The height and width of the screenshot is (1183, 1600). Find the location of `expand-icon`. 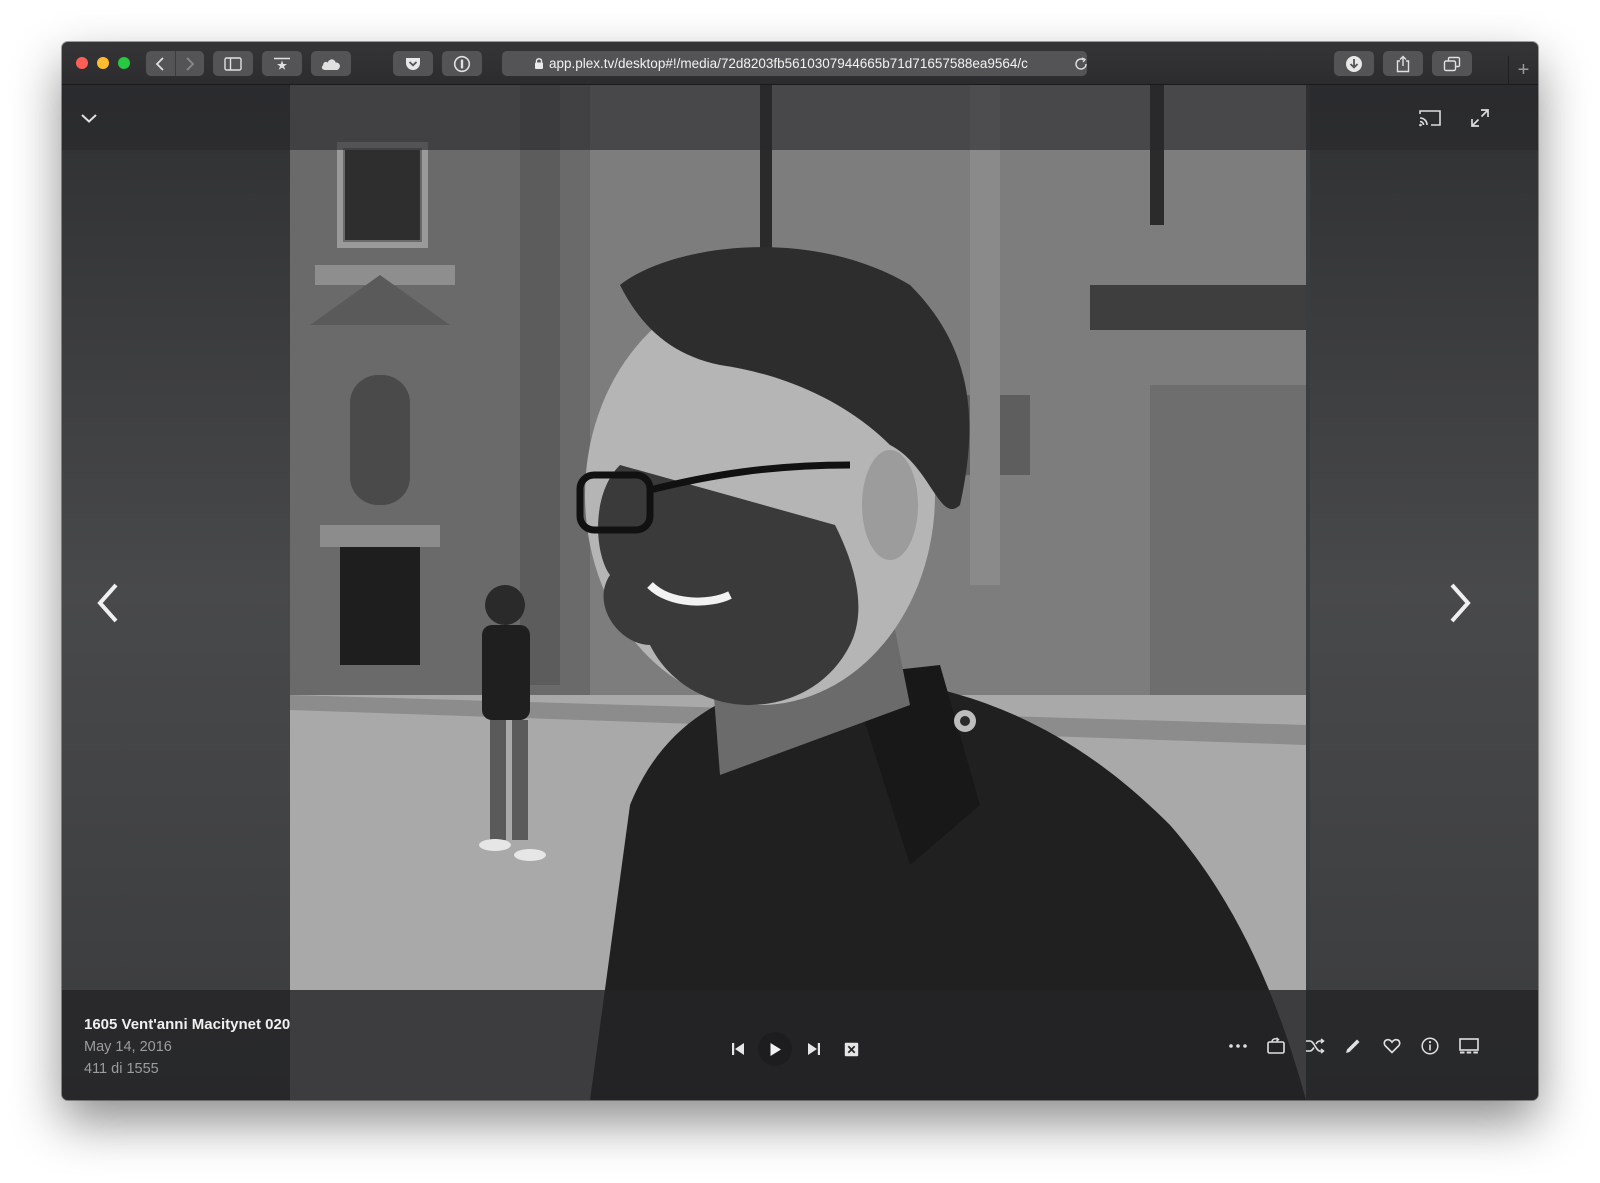

expand-icon is located at coordinates (1480, 118).